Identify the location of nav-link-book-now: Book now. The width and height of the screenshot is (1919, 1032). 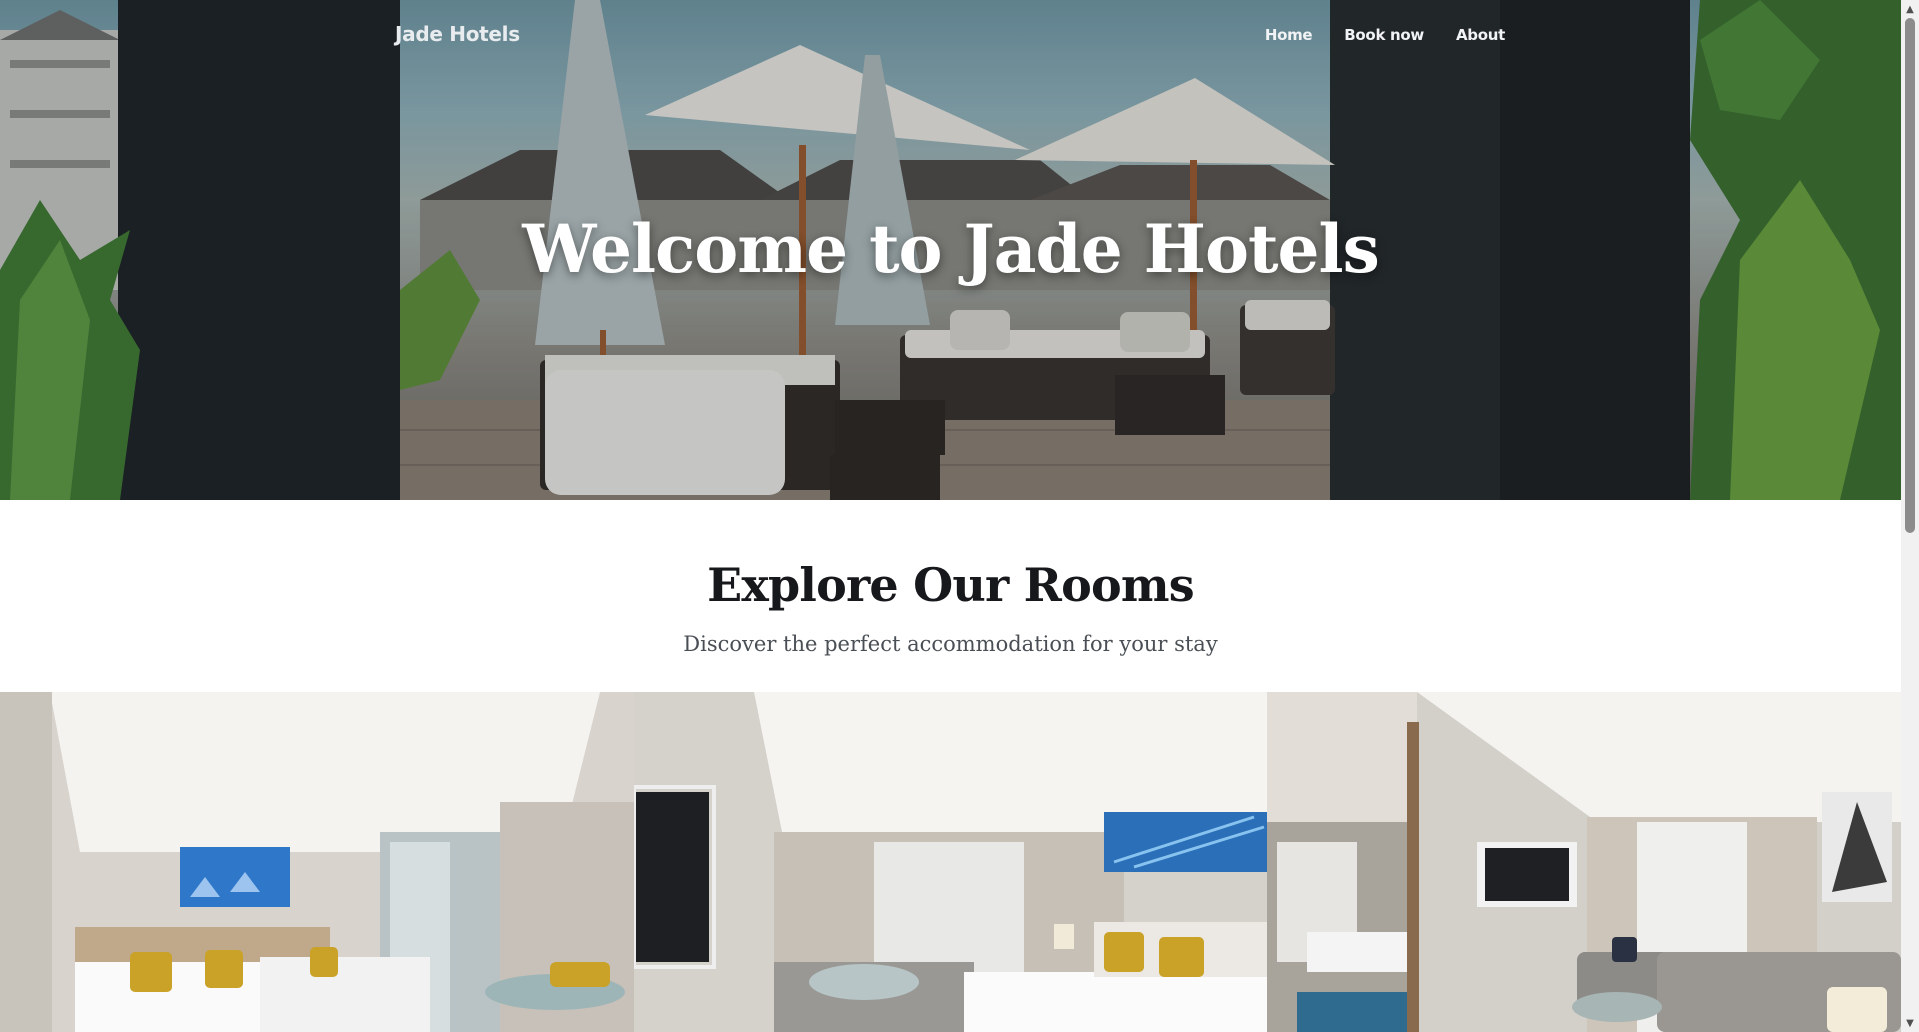
(1384, 35).